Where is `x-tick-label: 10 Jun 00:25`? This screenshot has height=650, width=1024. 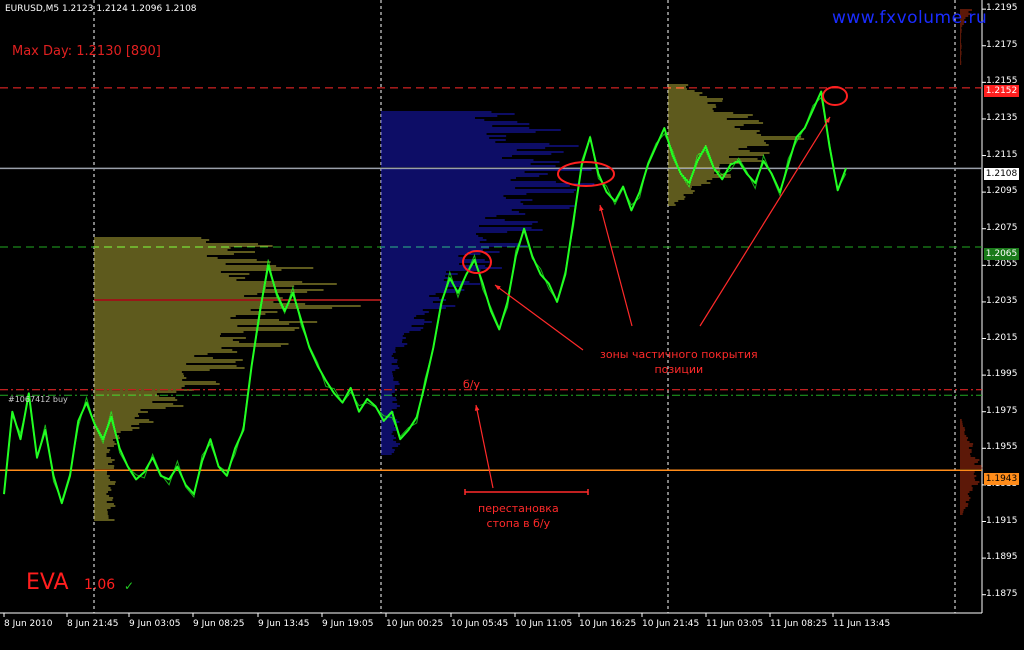
x-tick-label: 10 Jun 00:25 is located at coordinates (415, 624).